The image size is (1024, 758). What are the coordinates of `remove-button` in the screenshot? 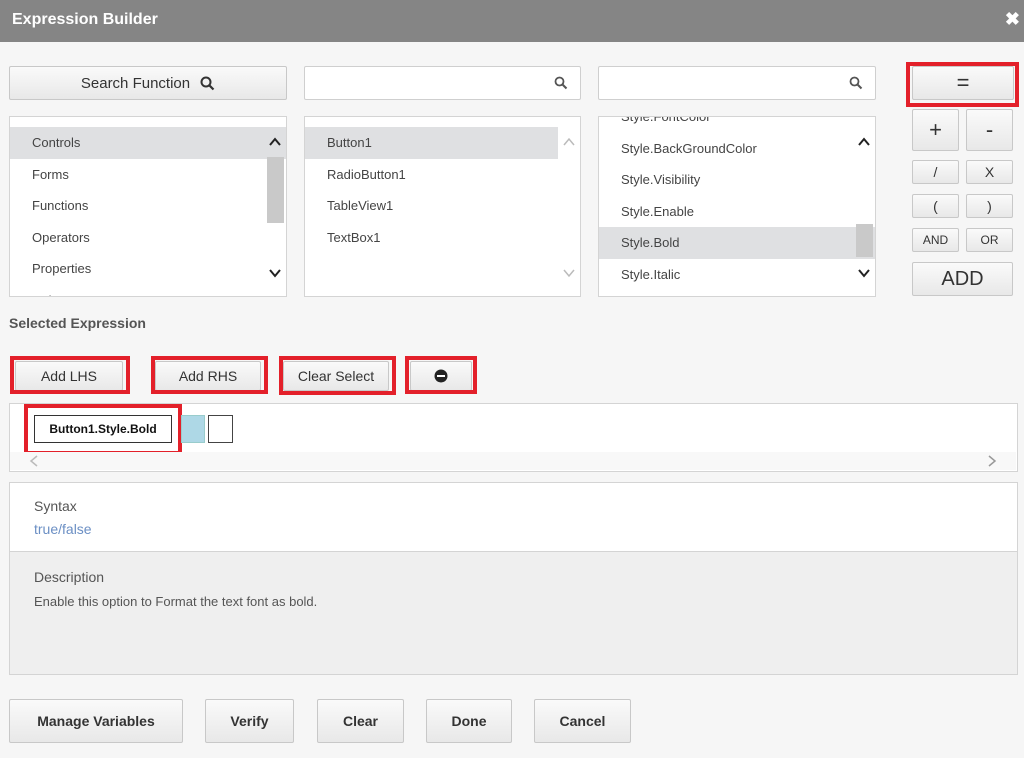 It's located at (441, 376).